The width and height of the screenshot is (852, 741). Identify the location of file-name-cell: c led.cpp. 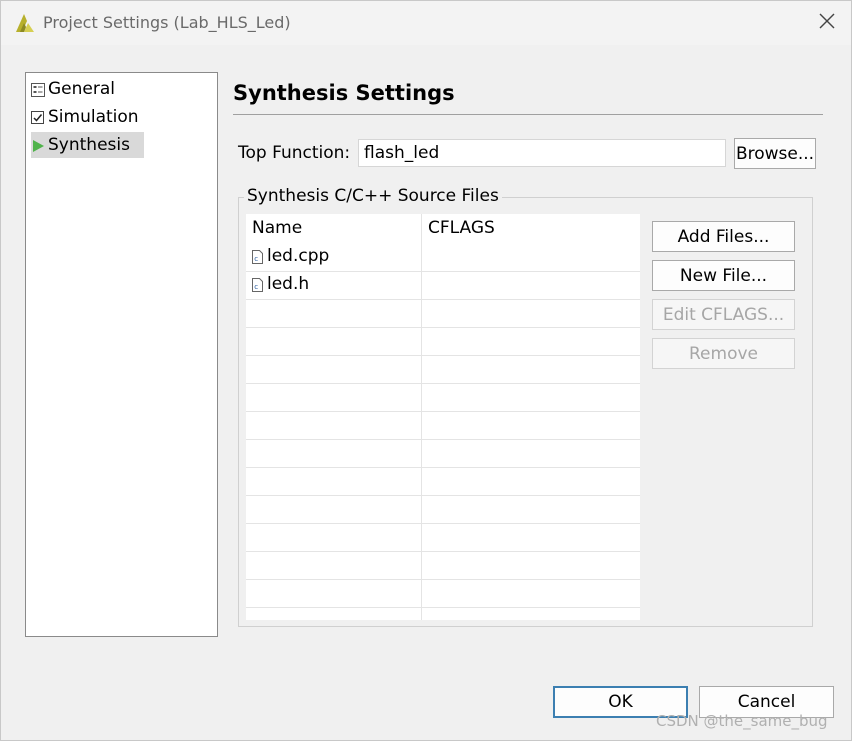
(290, 256).